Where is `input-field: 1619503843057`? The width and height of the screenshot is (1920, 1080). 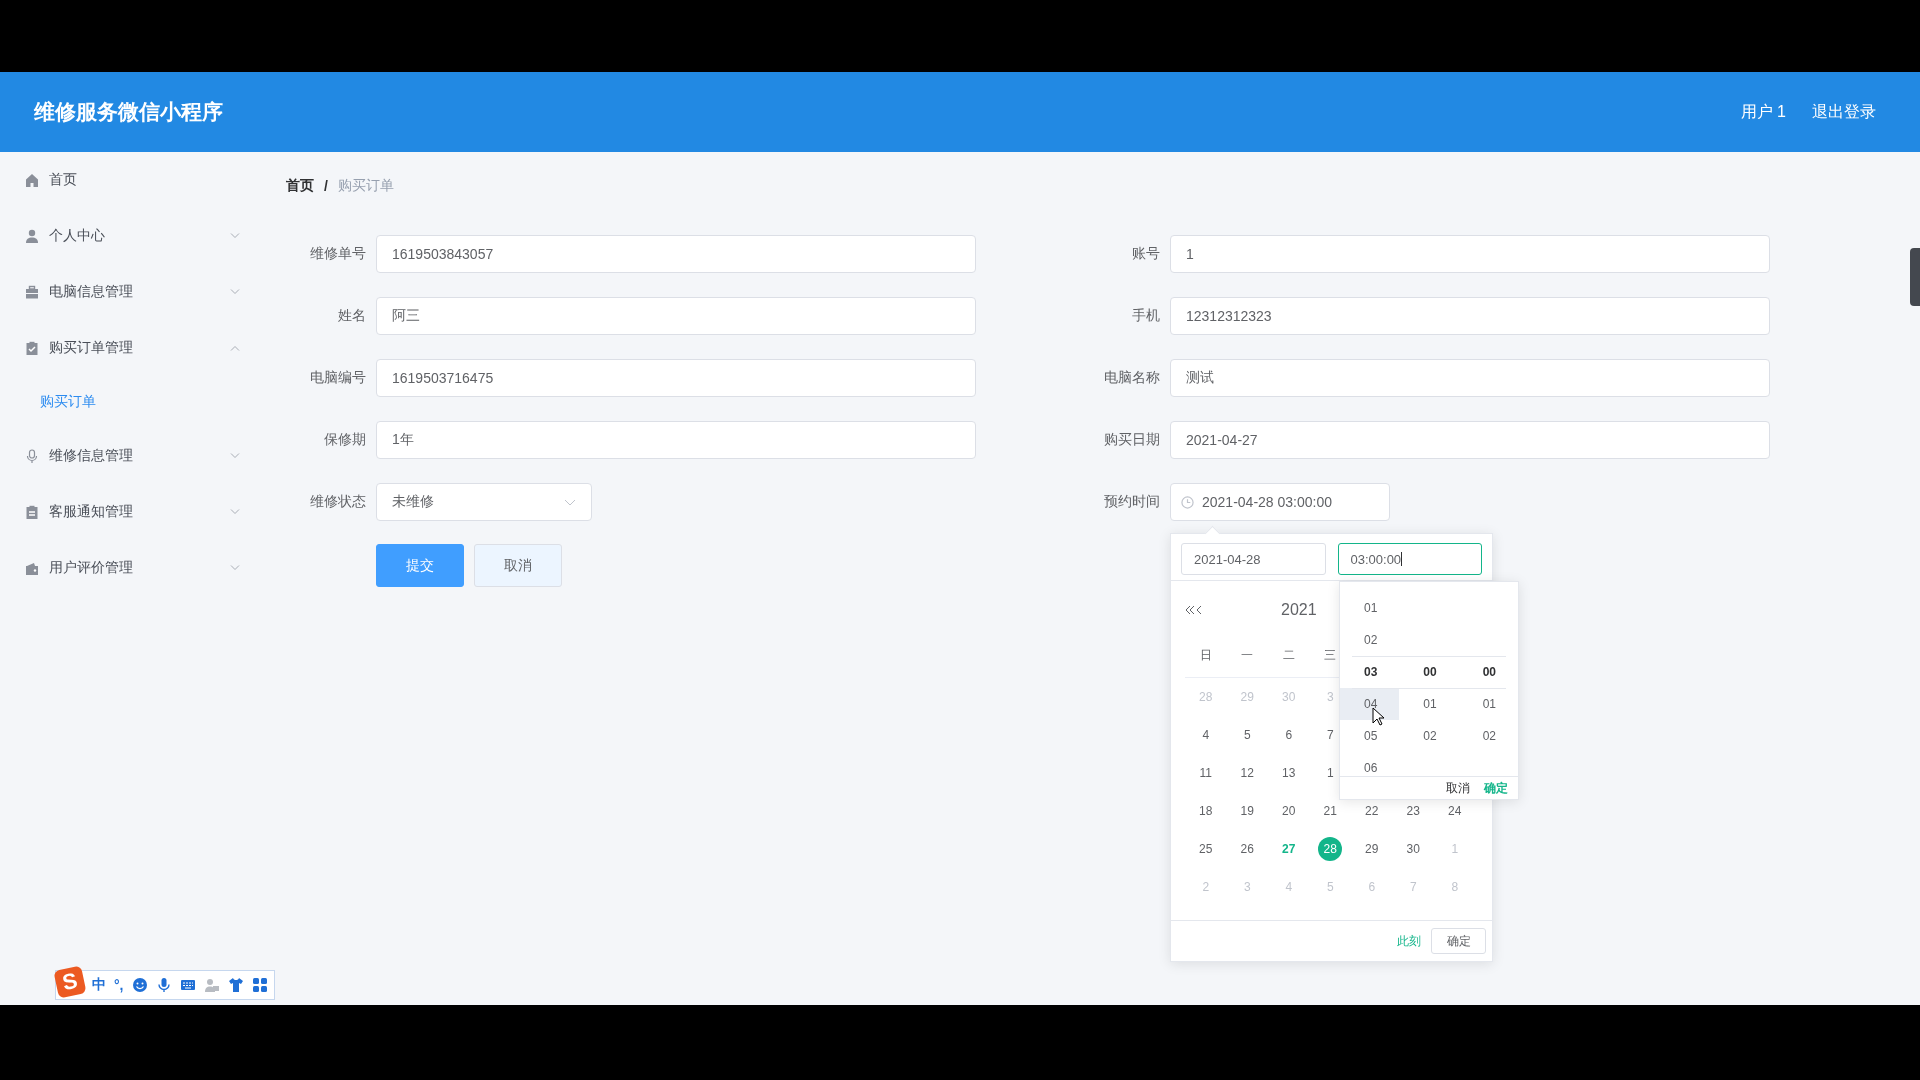
input-field: 1619503843057 is located at coordinates (676, 254).